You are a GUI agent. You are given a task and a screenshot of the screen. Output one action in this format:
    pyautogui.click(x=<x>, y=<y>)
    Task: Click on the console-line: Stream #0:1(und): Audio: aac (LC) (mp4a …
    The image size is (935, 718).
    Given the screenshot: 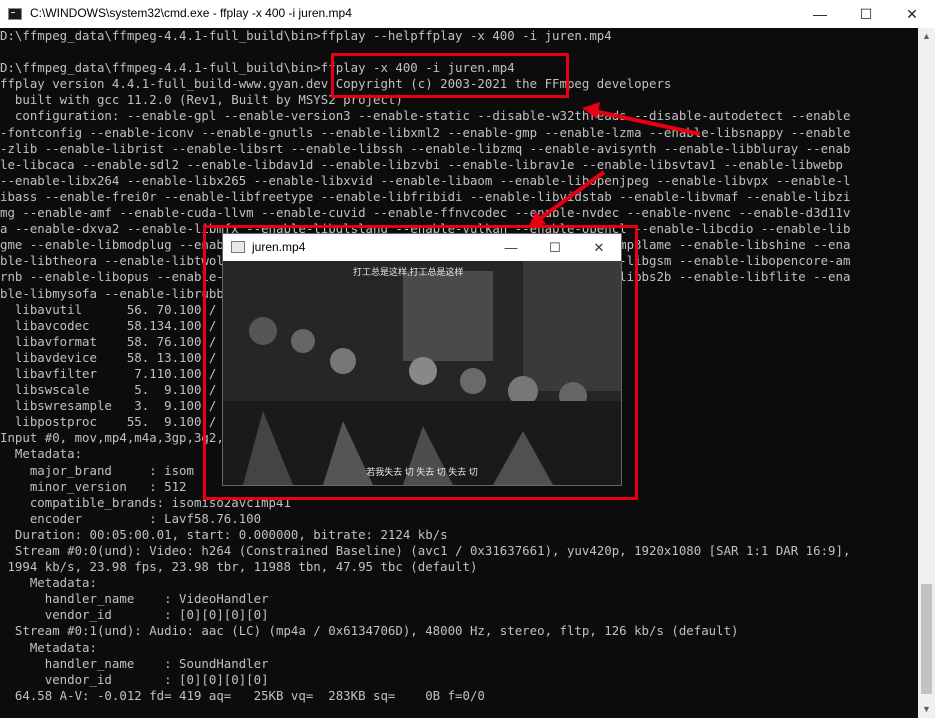 What is the action you would take?
    pyautogui.click(x=369, y=631)
    